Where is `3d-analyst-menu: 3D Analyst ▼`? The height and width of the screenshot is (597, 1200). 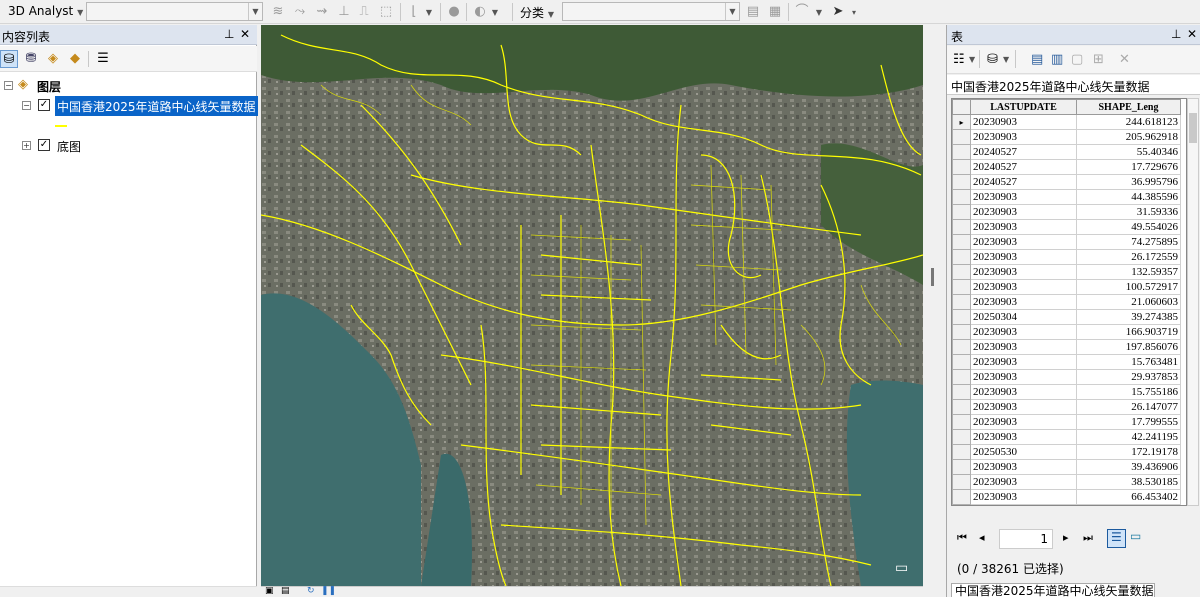
3d-analyst-menu: 3D Analyst ▼ is located at coordinates (45, 11).